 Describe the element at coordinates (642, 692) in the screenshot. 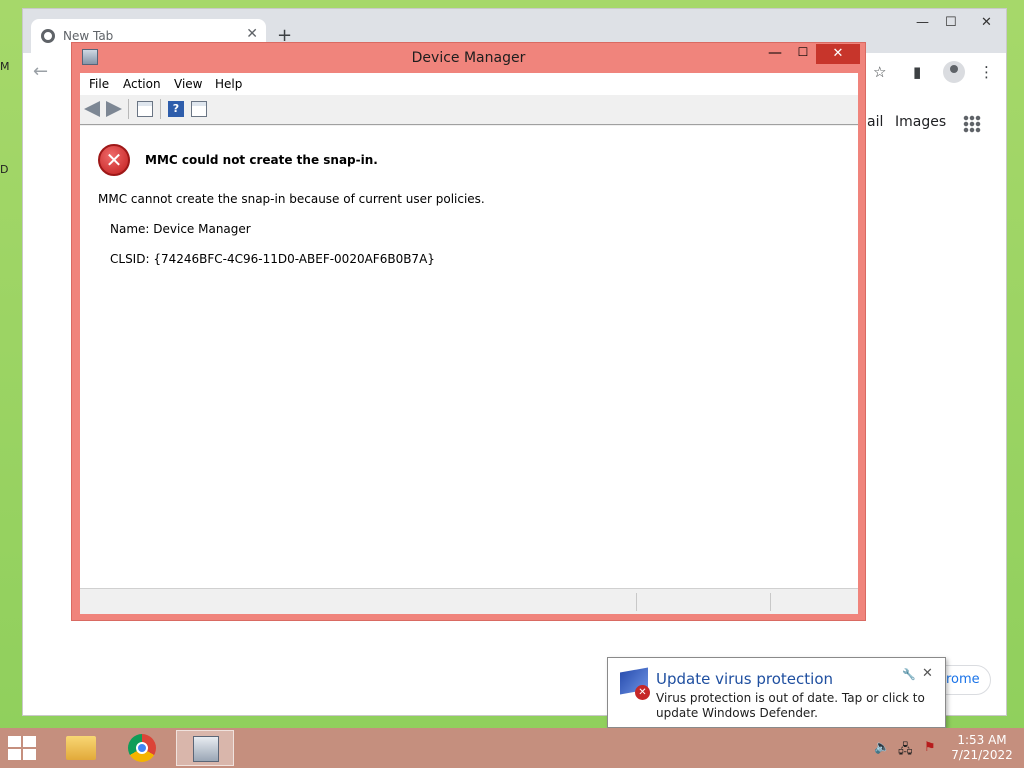

I see `error-badge-icon: ✕` at that location.